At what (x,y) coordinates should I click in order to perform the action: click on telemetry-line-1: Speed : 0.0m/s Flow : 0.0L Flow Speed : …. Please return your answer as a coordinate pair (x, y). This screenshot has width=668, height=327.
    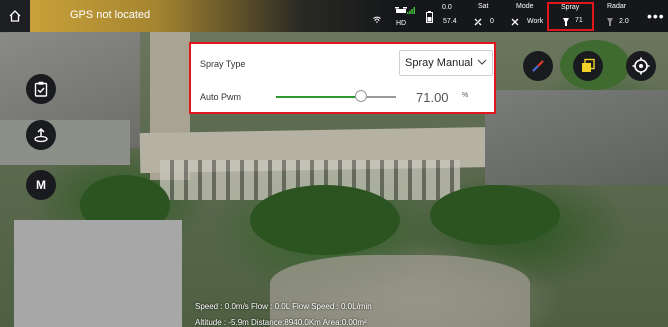
    Looking at the image, I should click on (283, 306).